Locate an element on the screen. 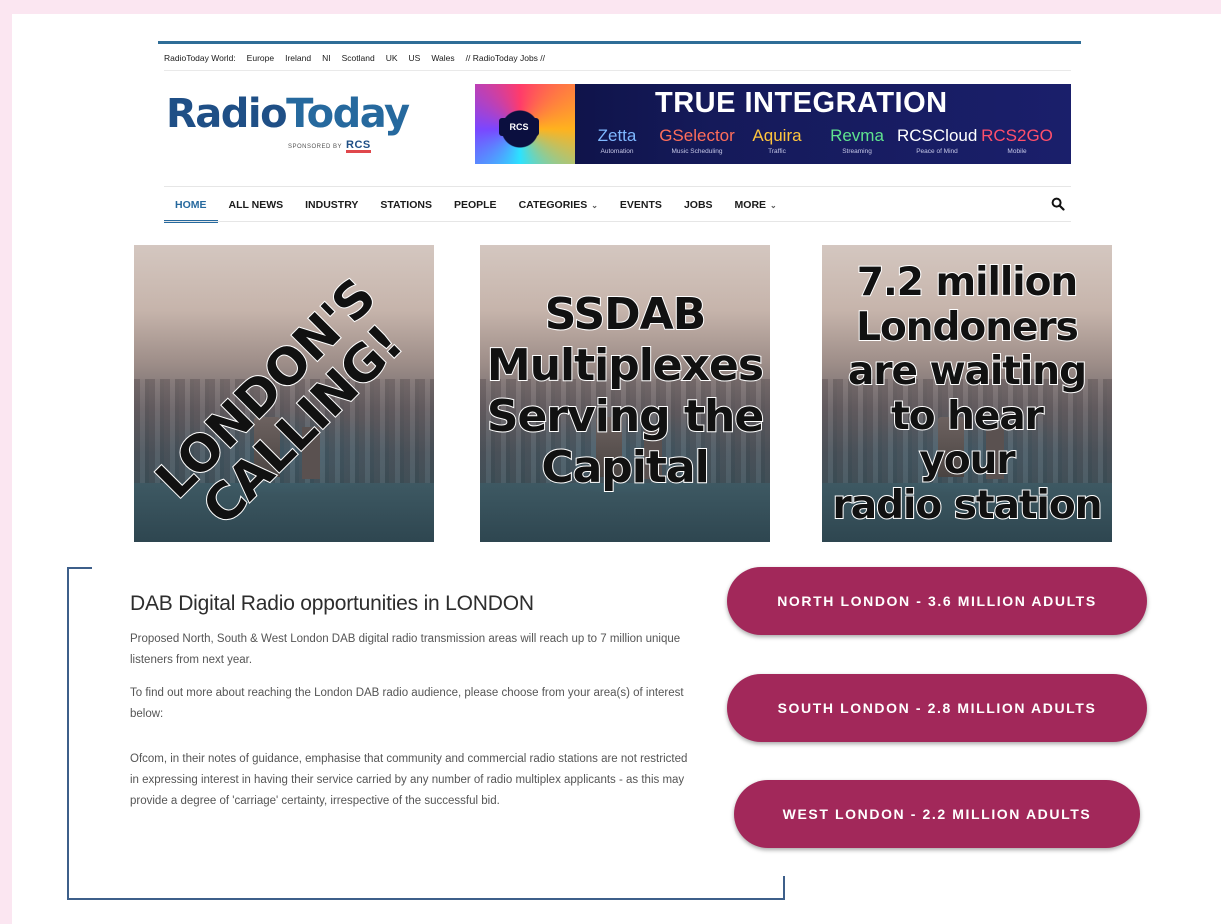 This screenshot has height=924, width=1221. world-nav-label: RadioToday World: is located at coordinates (200, 58).